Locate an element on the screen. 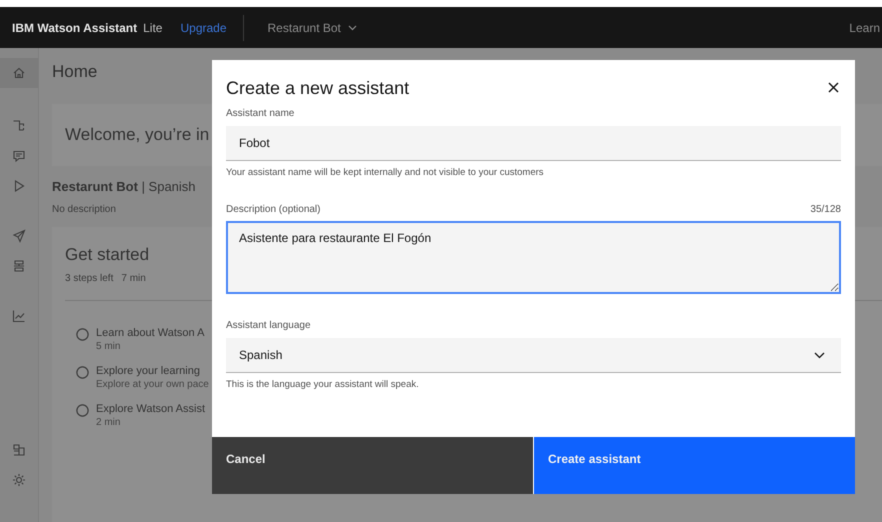  cancel-button: Cancel is located at coordinates (372, 465).